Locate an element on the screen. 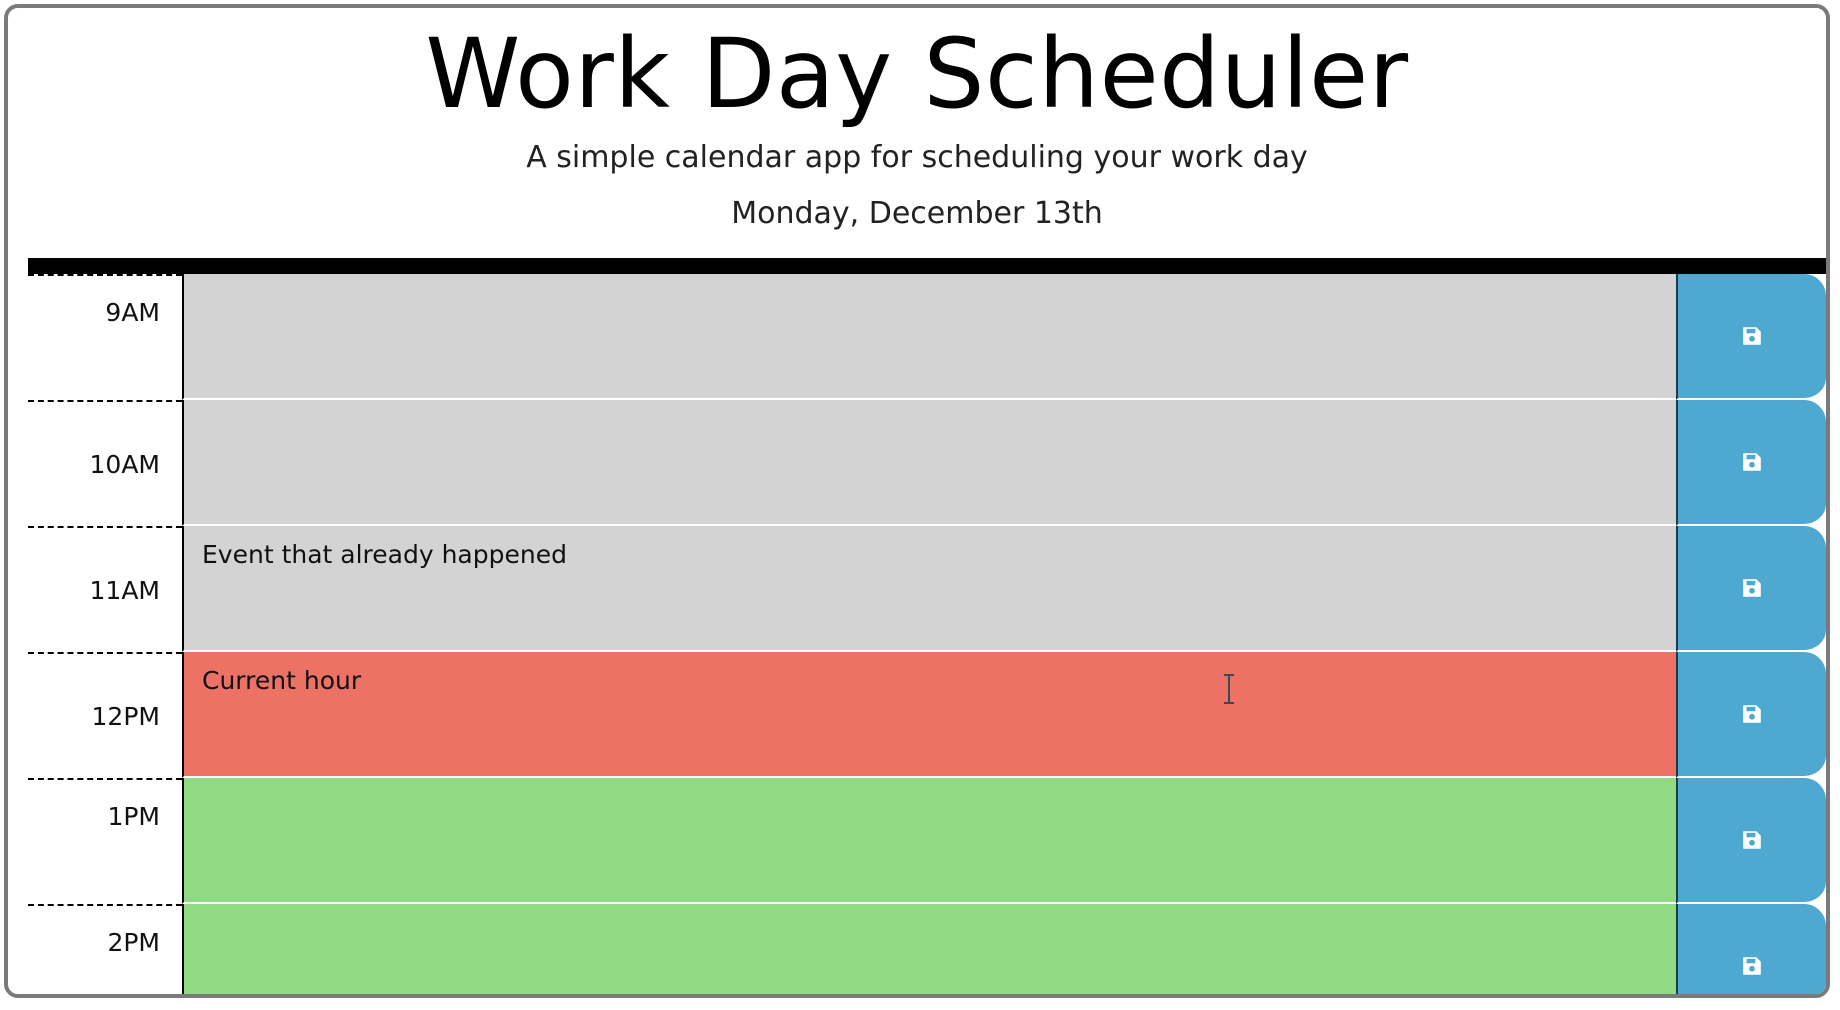 This screenshot has height=1010, width=1840. time-block-1pm: 1PM is located at coordinates (927, 841).